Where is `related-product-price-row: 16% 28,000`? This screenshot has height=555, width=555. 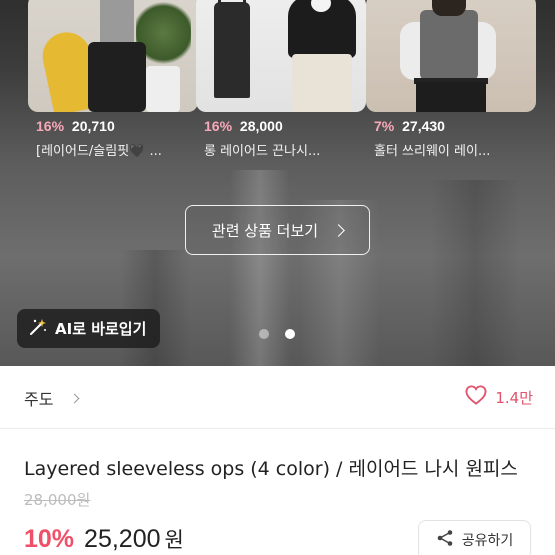 related-product-price-row: 16% 28,000 is located at coordinates (243, 126).